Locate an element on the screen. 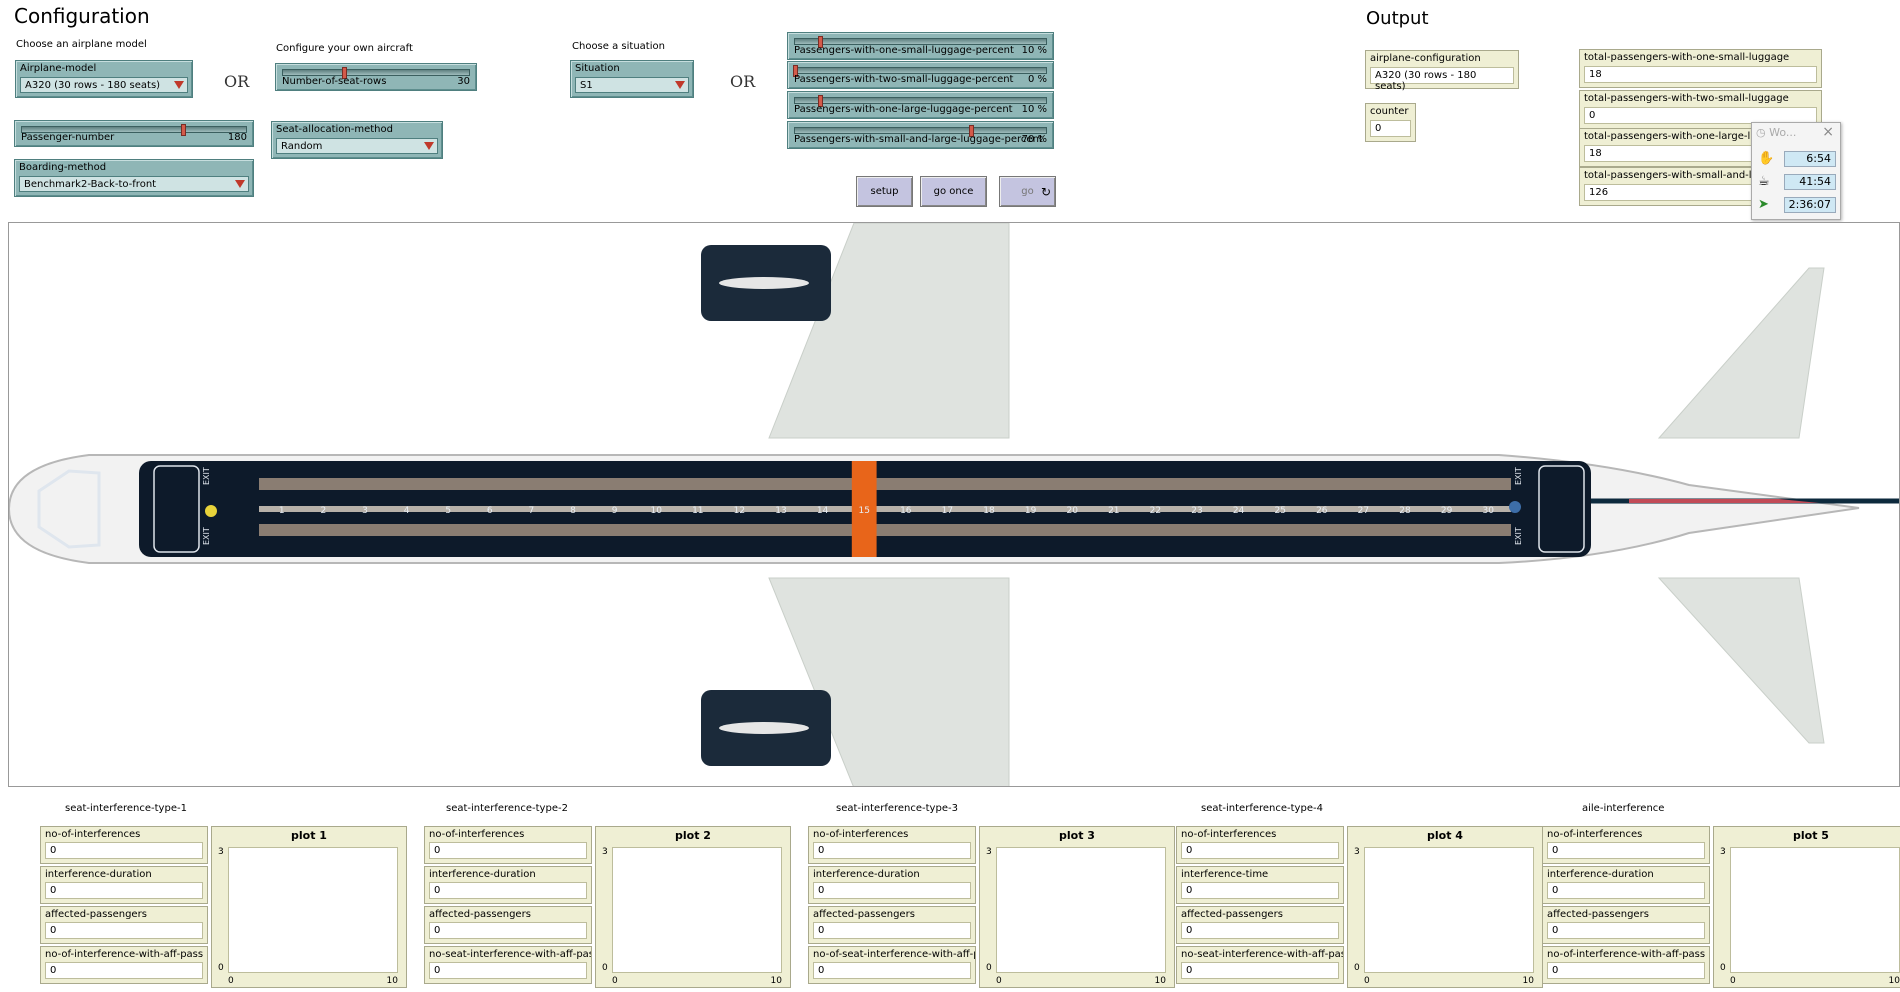  interference-monitor: no-seat-interference-with-aff-pass 0 is located at coordinates (508, 965).